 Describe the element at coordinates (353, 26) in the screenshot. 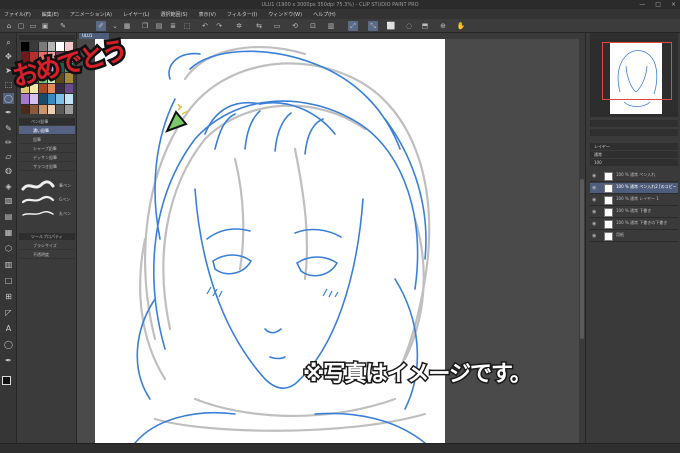

I see `stabilizer-icon: ⤢` at that location.